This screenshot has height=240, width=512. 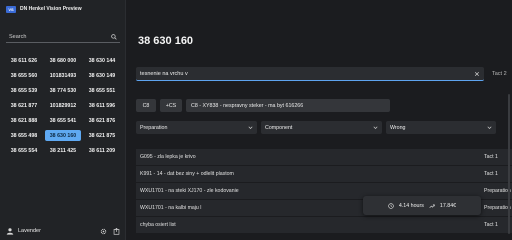 What do you see at coordinates (391, 205) in the screenshot?
I see `clock-icon` at bounding box center [391, 205].